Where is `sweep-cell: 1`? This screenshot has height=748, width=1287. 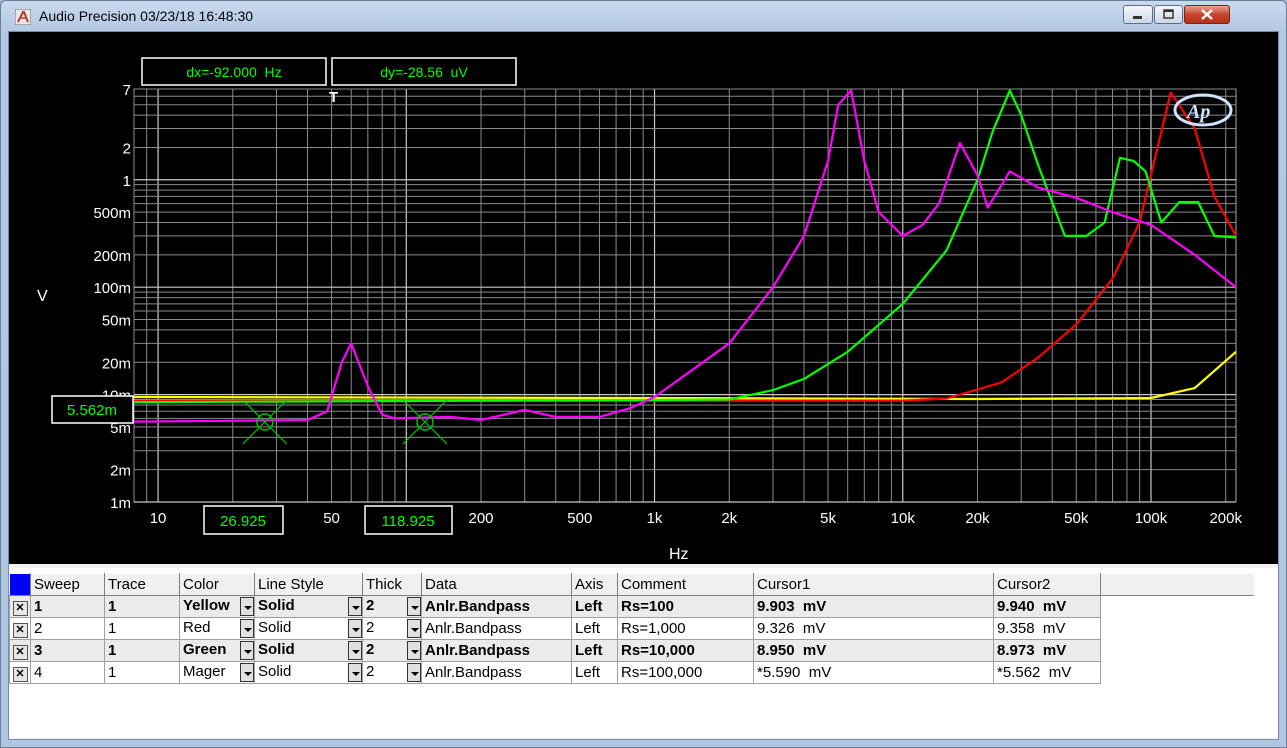
sweep-cell: 1 is located at coordinates (67, 606).